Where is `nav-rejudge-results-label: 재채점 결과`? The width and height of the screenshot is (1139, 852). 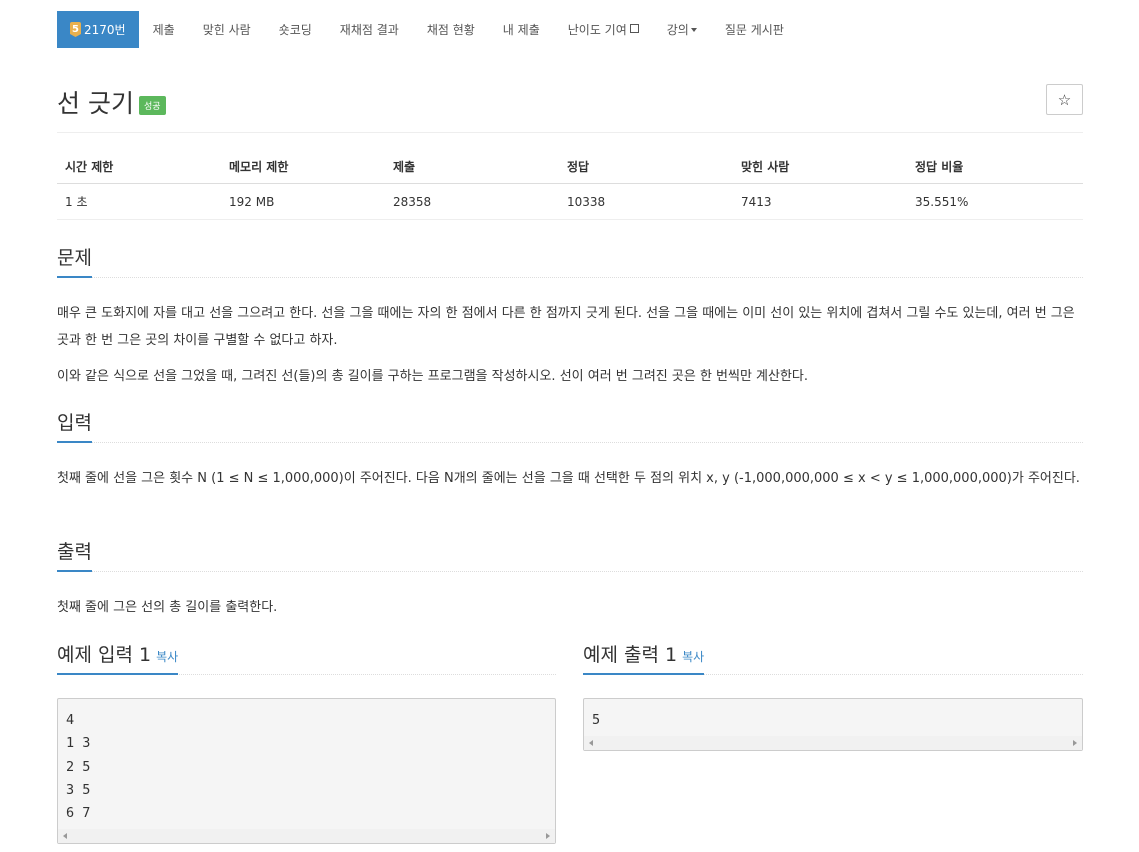 nav-rejudge-results-label: 재채점 결과 is located at coordinates (369, 30).